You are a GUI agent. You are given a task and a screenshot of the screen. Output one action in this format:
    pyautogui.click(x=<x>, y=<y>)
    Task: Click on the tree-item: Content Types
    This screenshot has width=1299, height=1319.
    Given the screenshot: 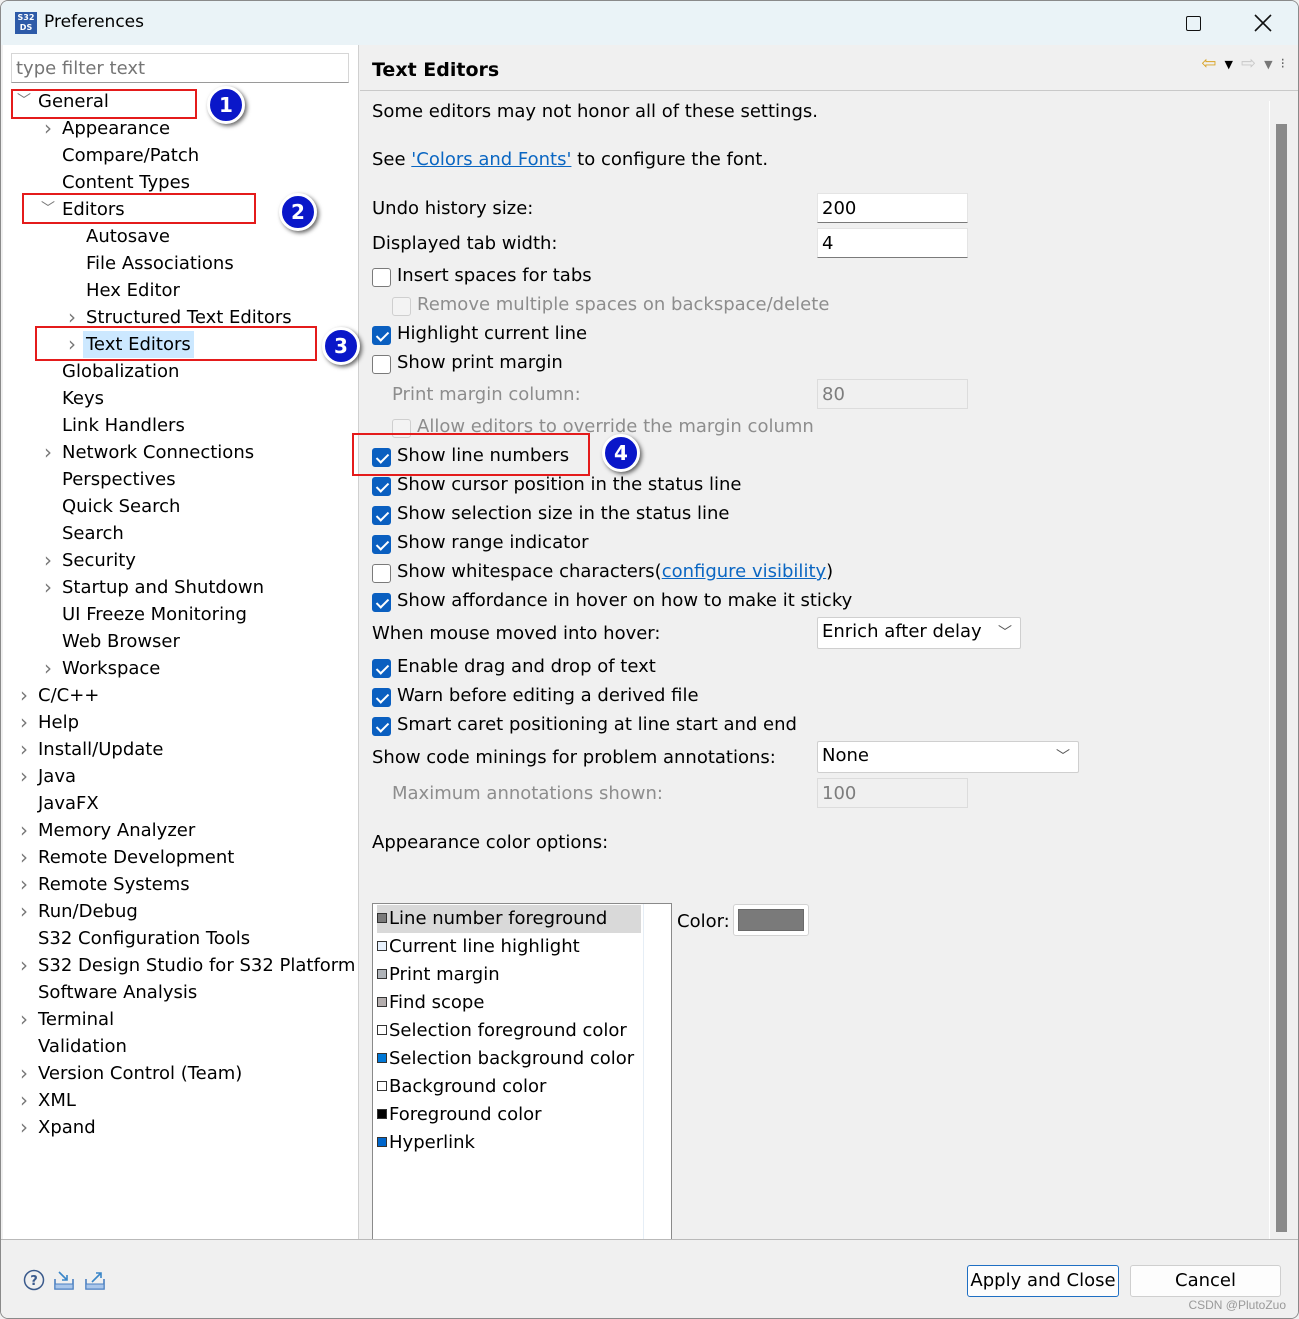 What is the action you would take?
    pyautogui.click(x=178, y=182)
    